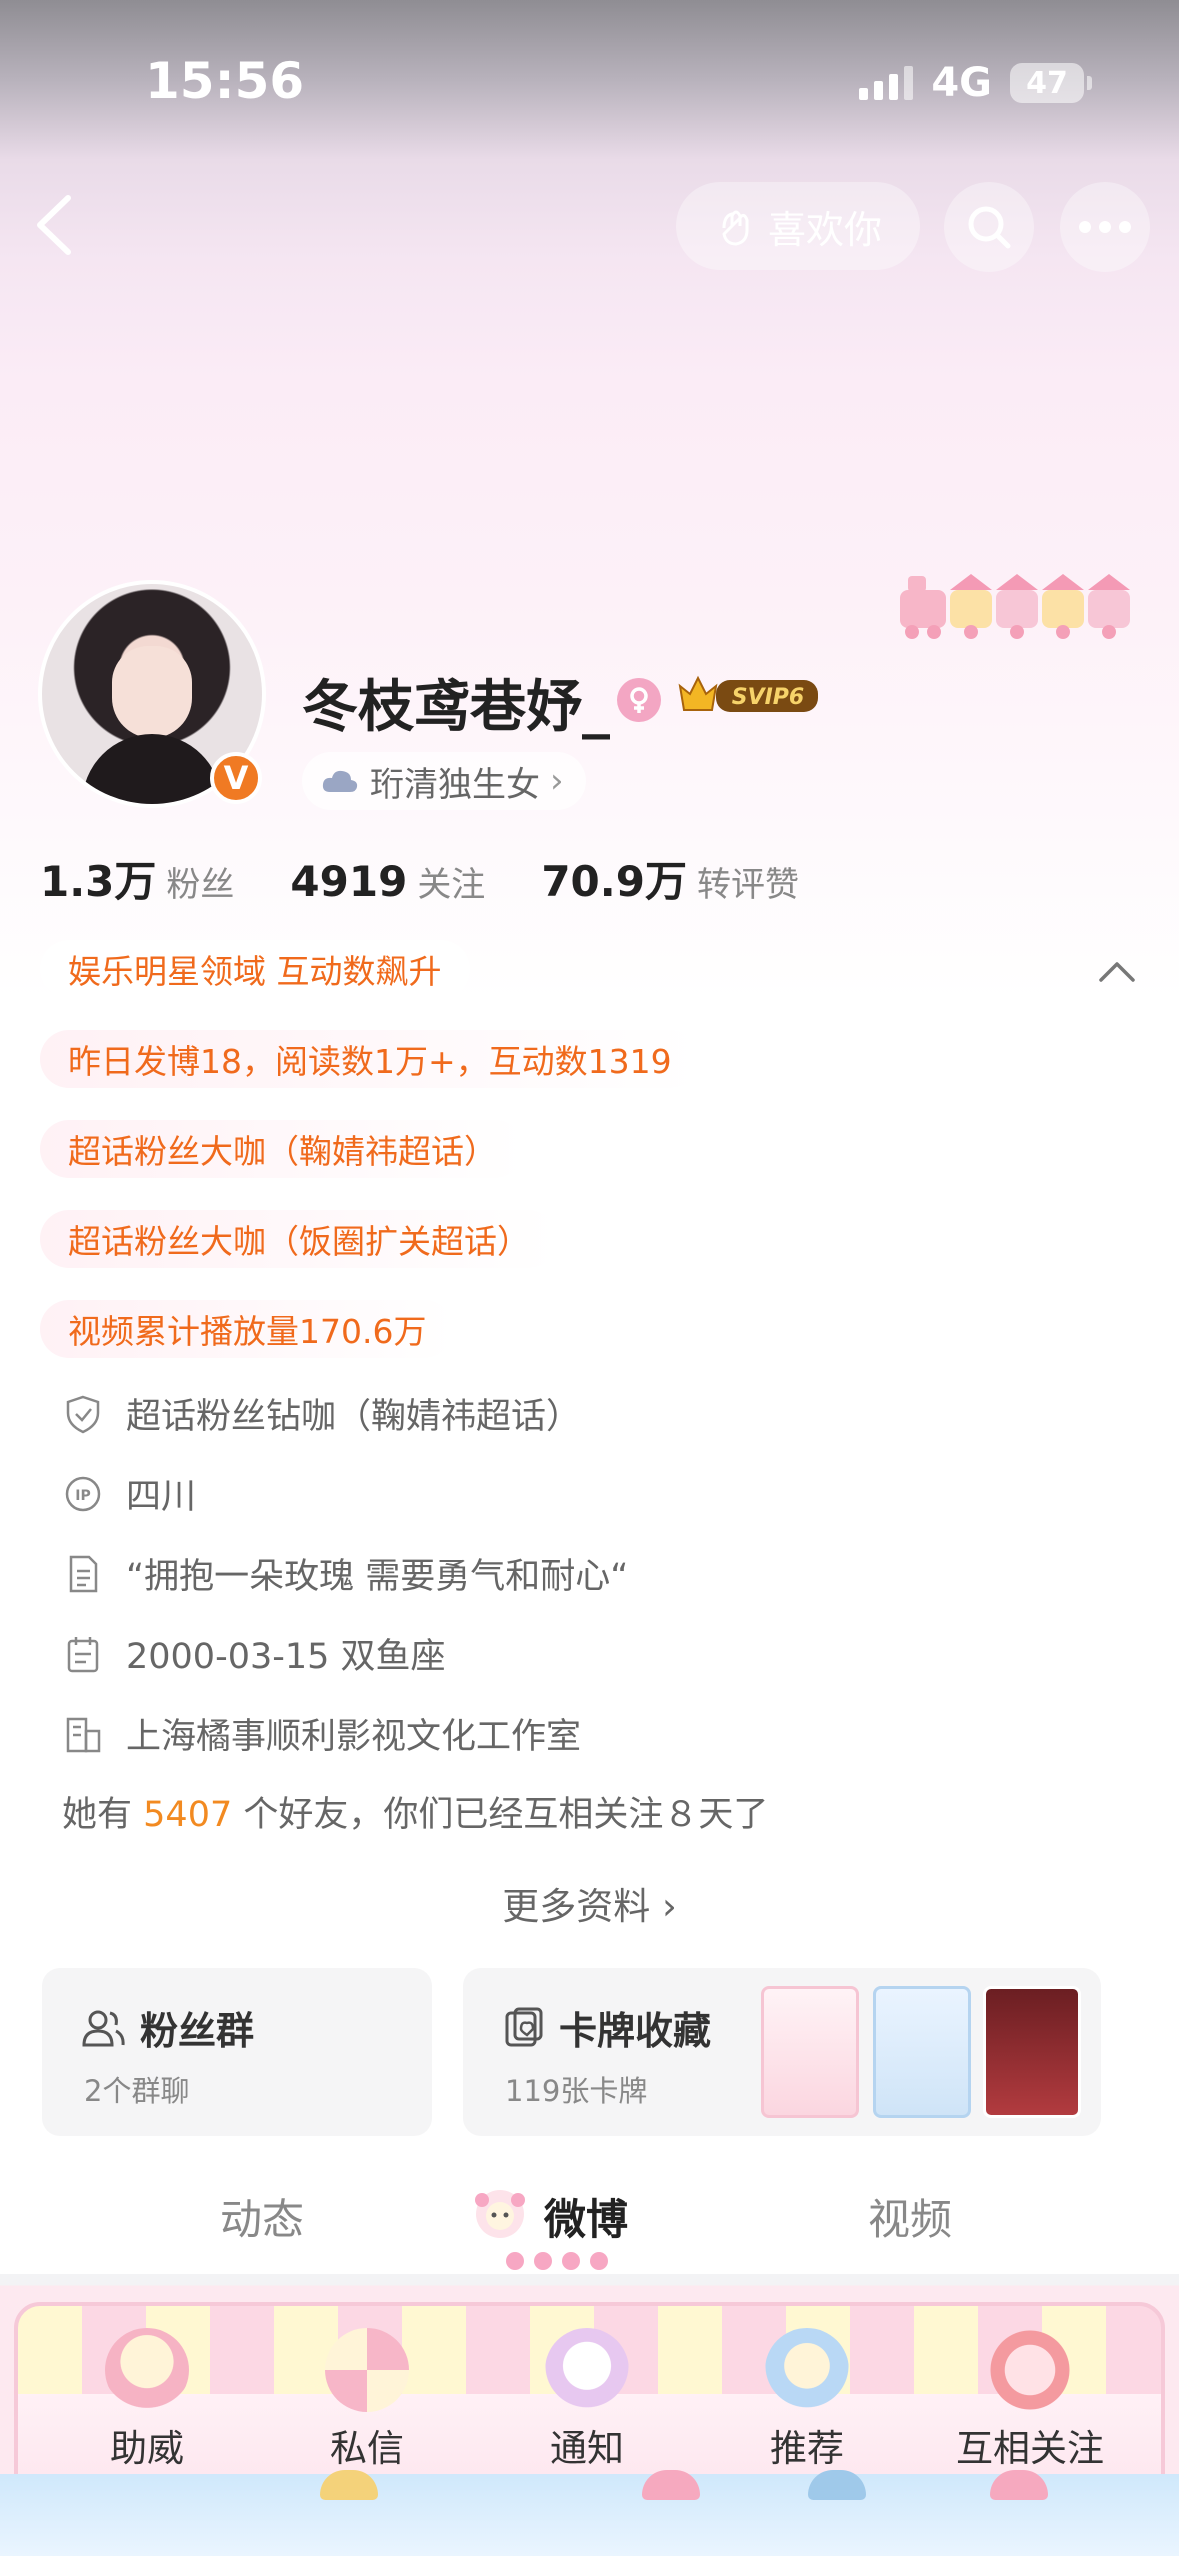 This screenshot has width=1179, height=2556. What do you see at coordinates (735, 228) in the screenshot?
I see `hand-heart-icon` at bounding box center [735, 228].